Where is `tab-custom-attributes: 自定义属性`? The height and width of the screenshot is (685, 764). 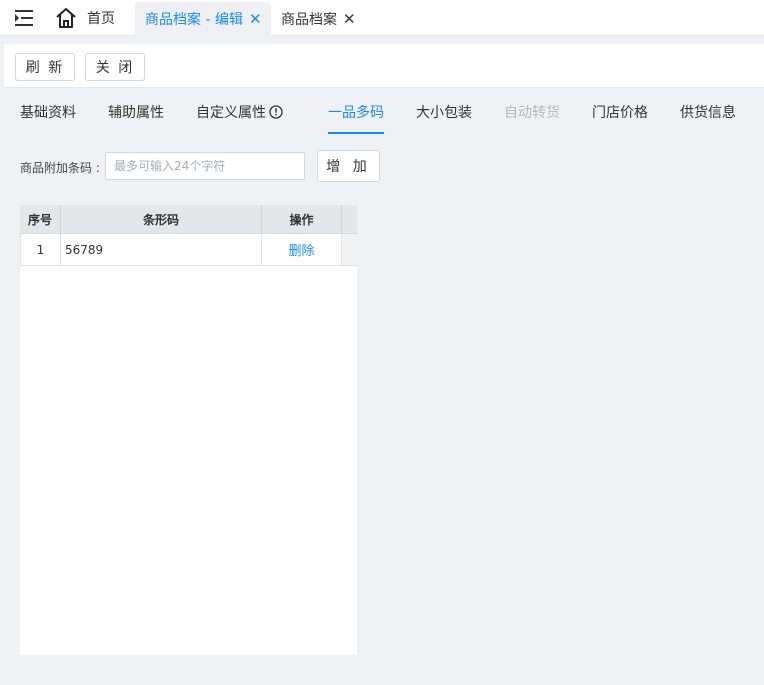
tab-custom-attributes: 自定义属性 is located at coordinates (239, 118).